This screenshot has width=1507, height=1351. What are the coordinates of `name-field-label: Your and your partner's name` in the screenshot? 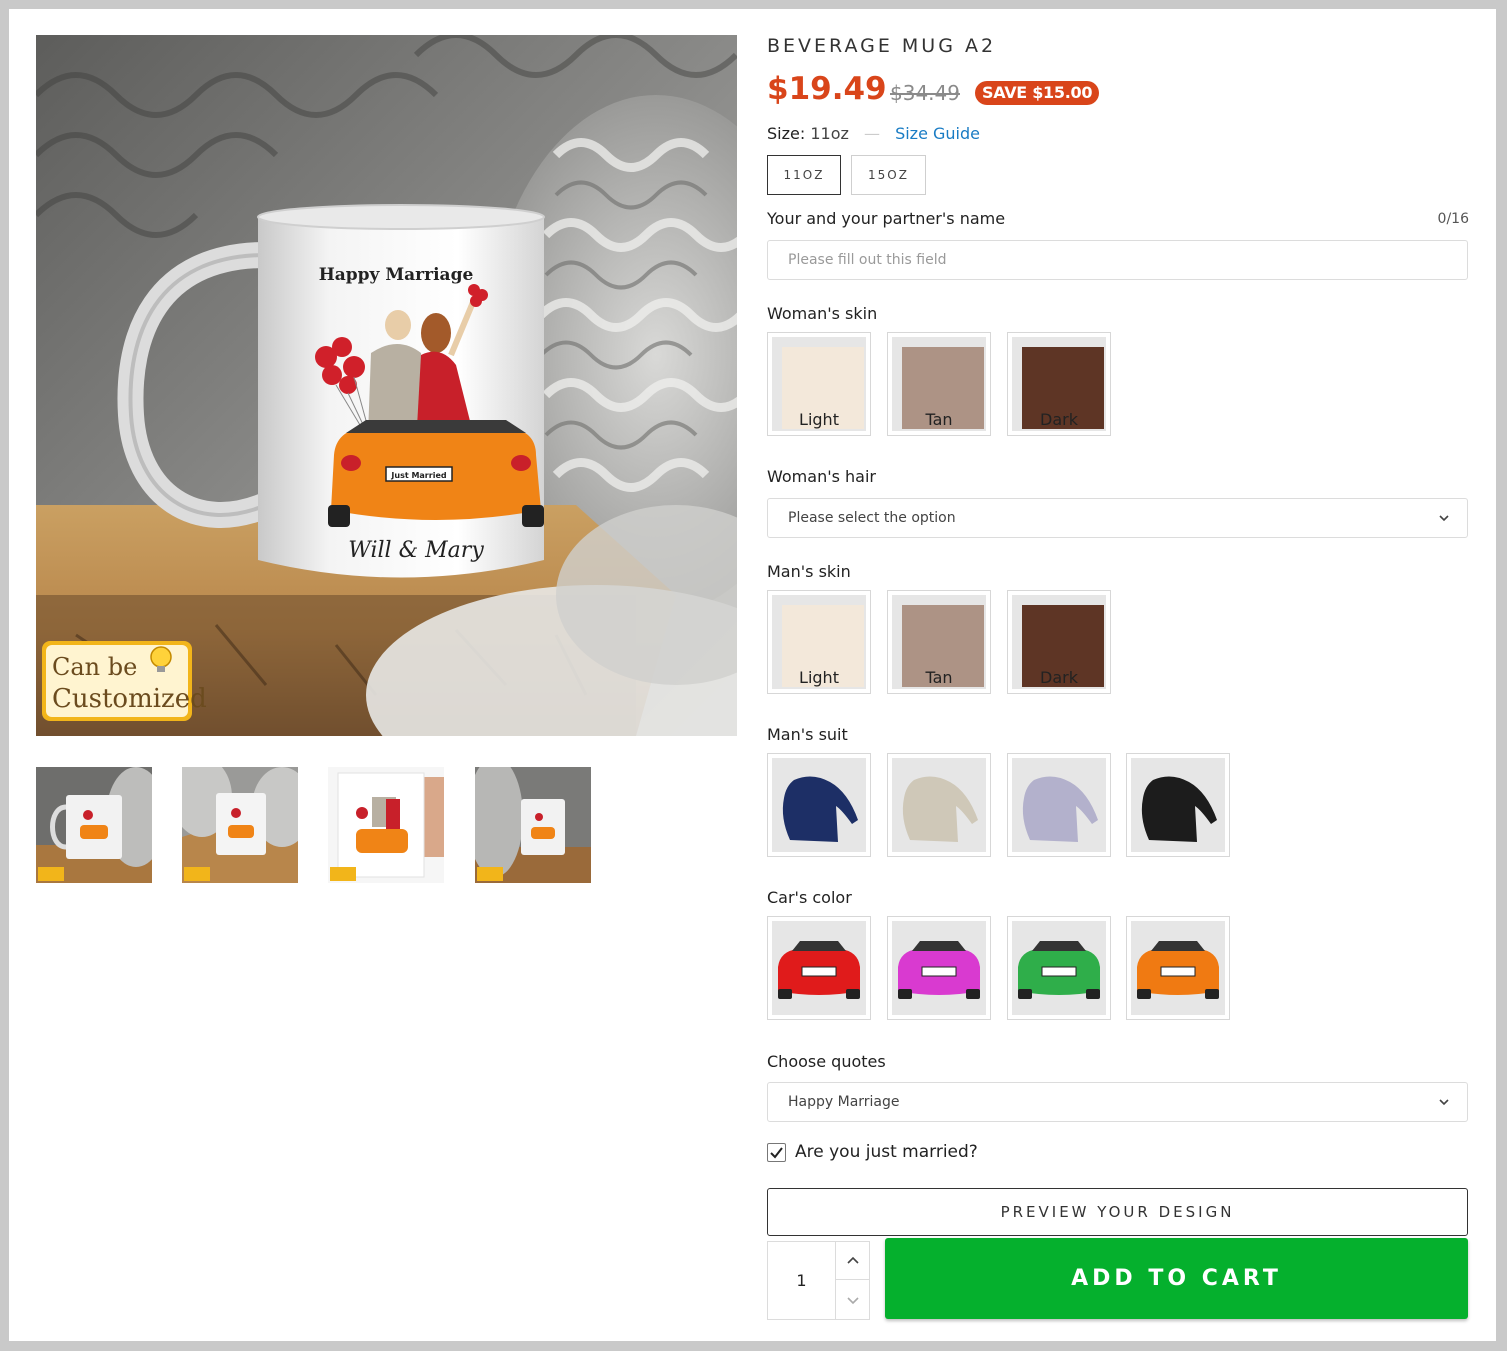 It's located at (886, 218).